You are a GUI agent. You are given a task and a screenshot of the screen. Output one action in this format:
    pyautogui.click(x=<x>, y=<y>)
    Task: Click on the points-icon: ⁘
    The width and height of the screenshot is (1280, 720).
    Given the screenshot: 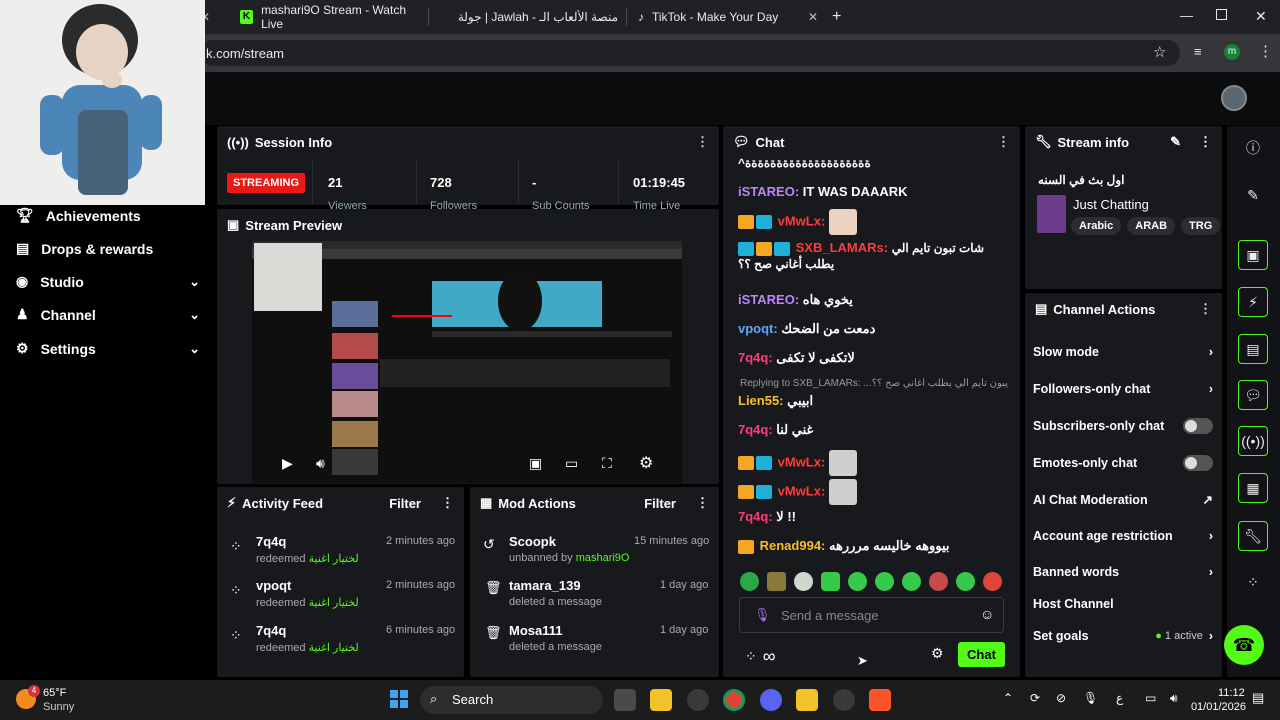 What is the action you would take?
    pyautogui.click(x=1253, y=582)
    